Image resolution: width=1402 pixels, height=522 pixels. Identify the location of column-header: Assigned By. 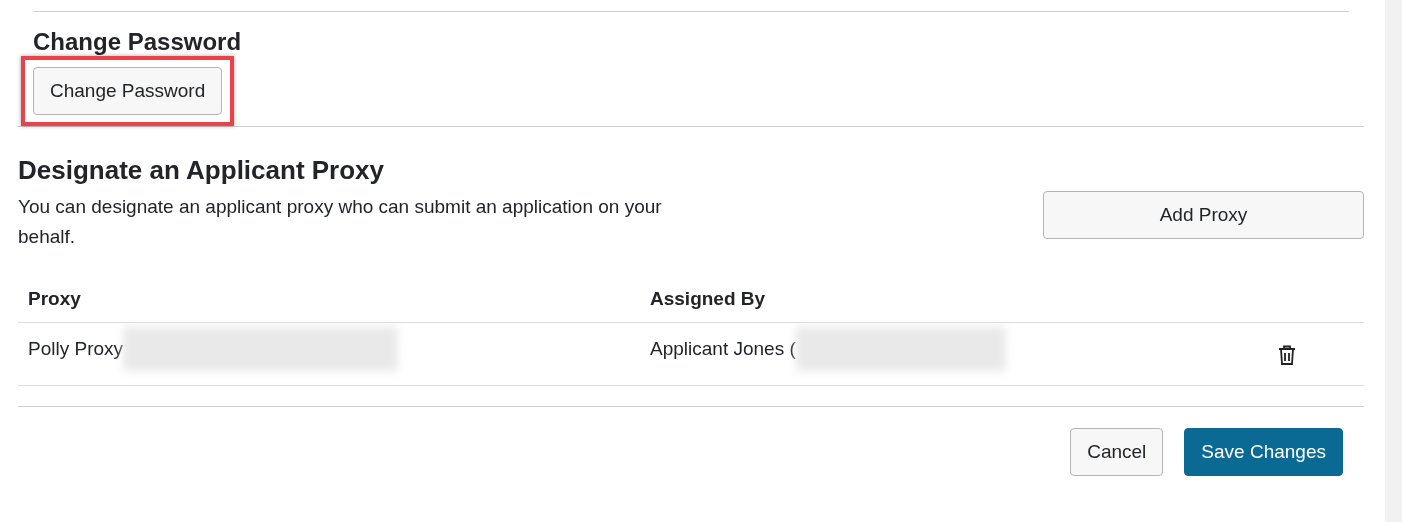
(708, 299).